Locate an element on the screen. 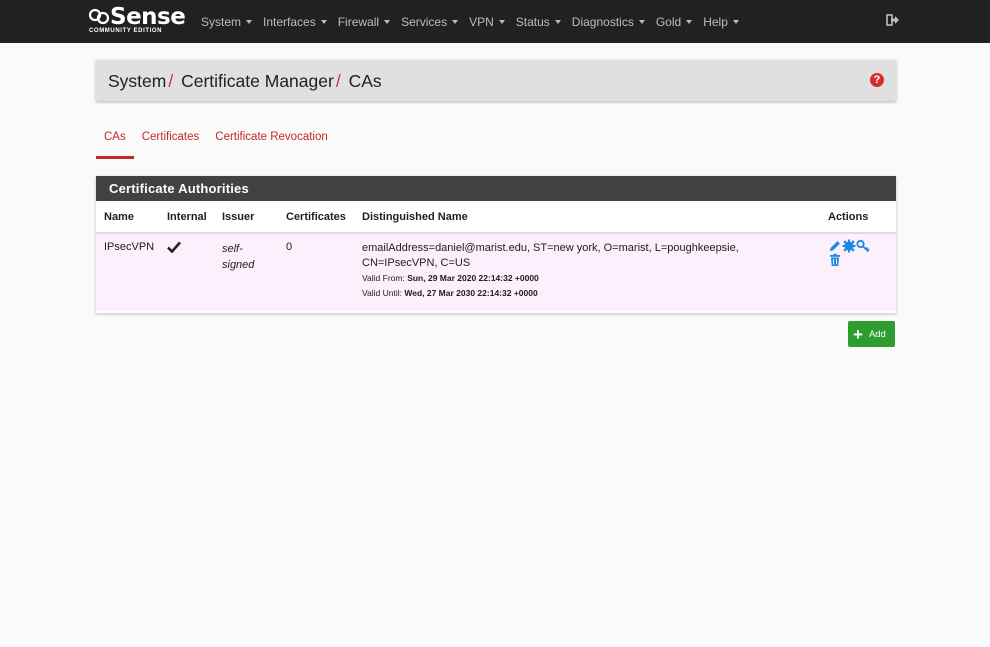  nav-diagnostics: Diagnostics is located at coordinates (608, 22).